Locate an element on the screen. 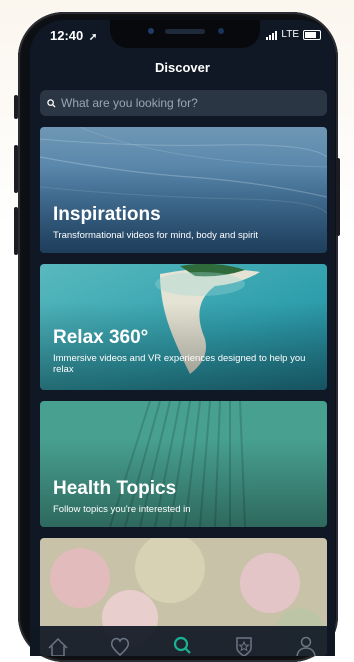 Image resolution: width=354 pixels, height=662 pixels. speaker-grille is located at coordinates (185, 31).